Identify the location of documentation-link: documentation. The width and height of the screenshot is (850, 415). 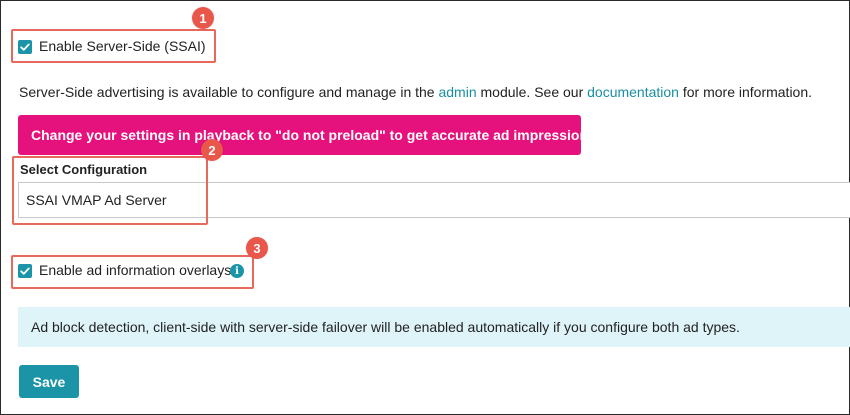
(633, 92).